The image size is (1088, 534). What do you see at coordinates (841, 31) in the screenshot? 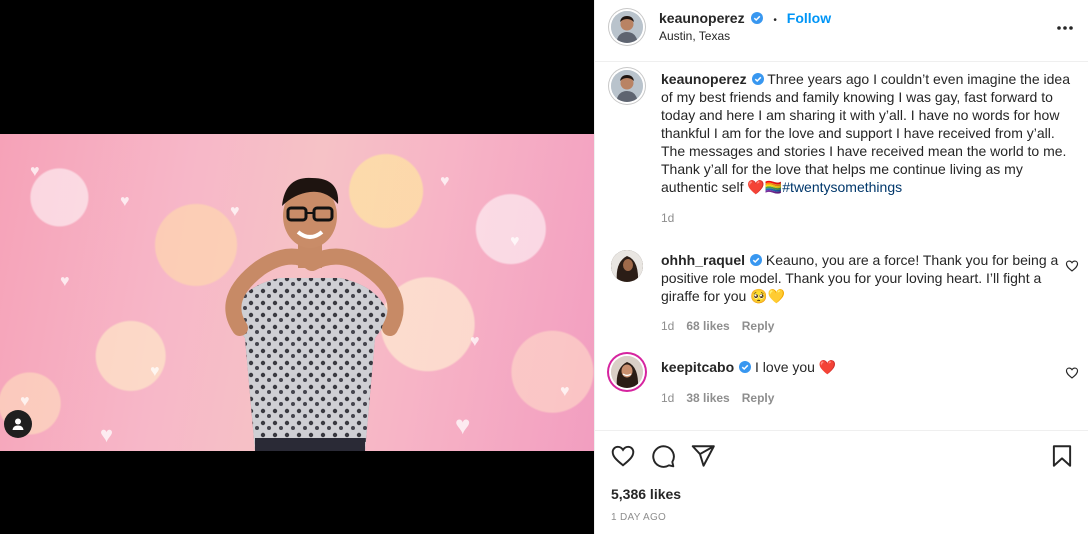
I see `post-header: keaunoperez • Follow Austin, Texas` at bounding box center [841, 31].